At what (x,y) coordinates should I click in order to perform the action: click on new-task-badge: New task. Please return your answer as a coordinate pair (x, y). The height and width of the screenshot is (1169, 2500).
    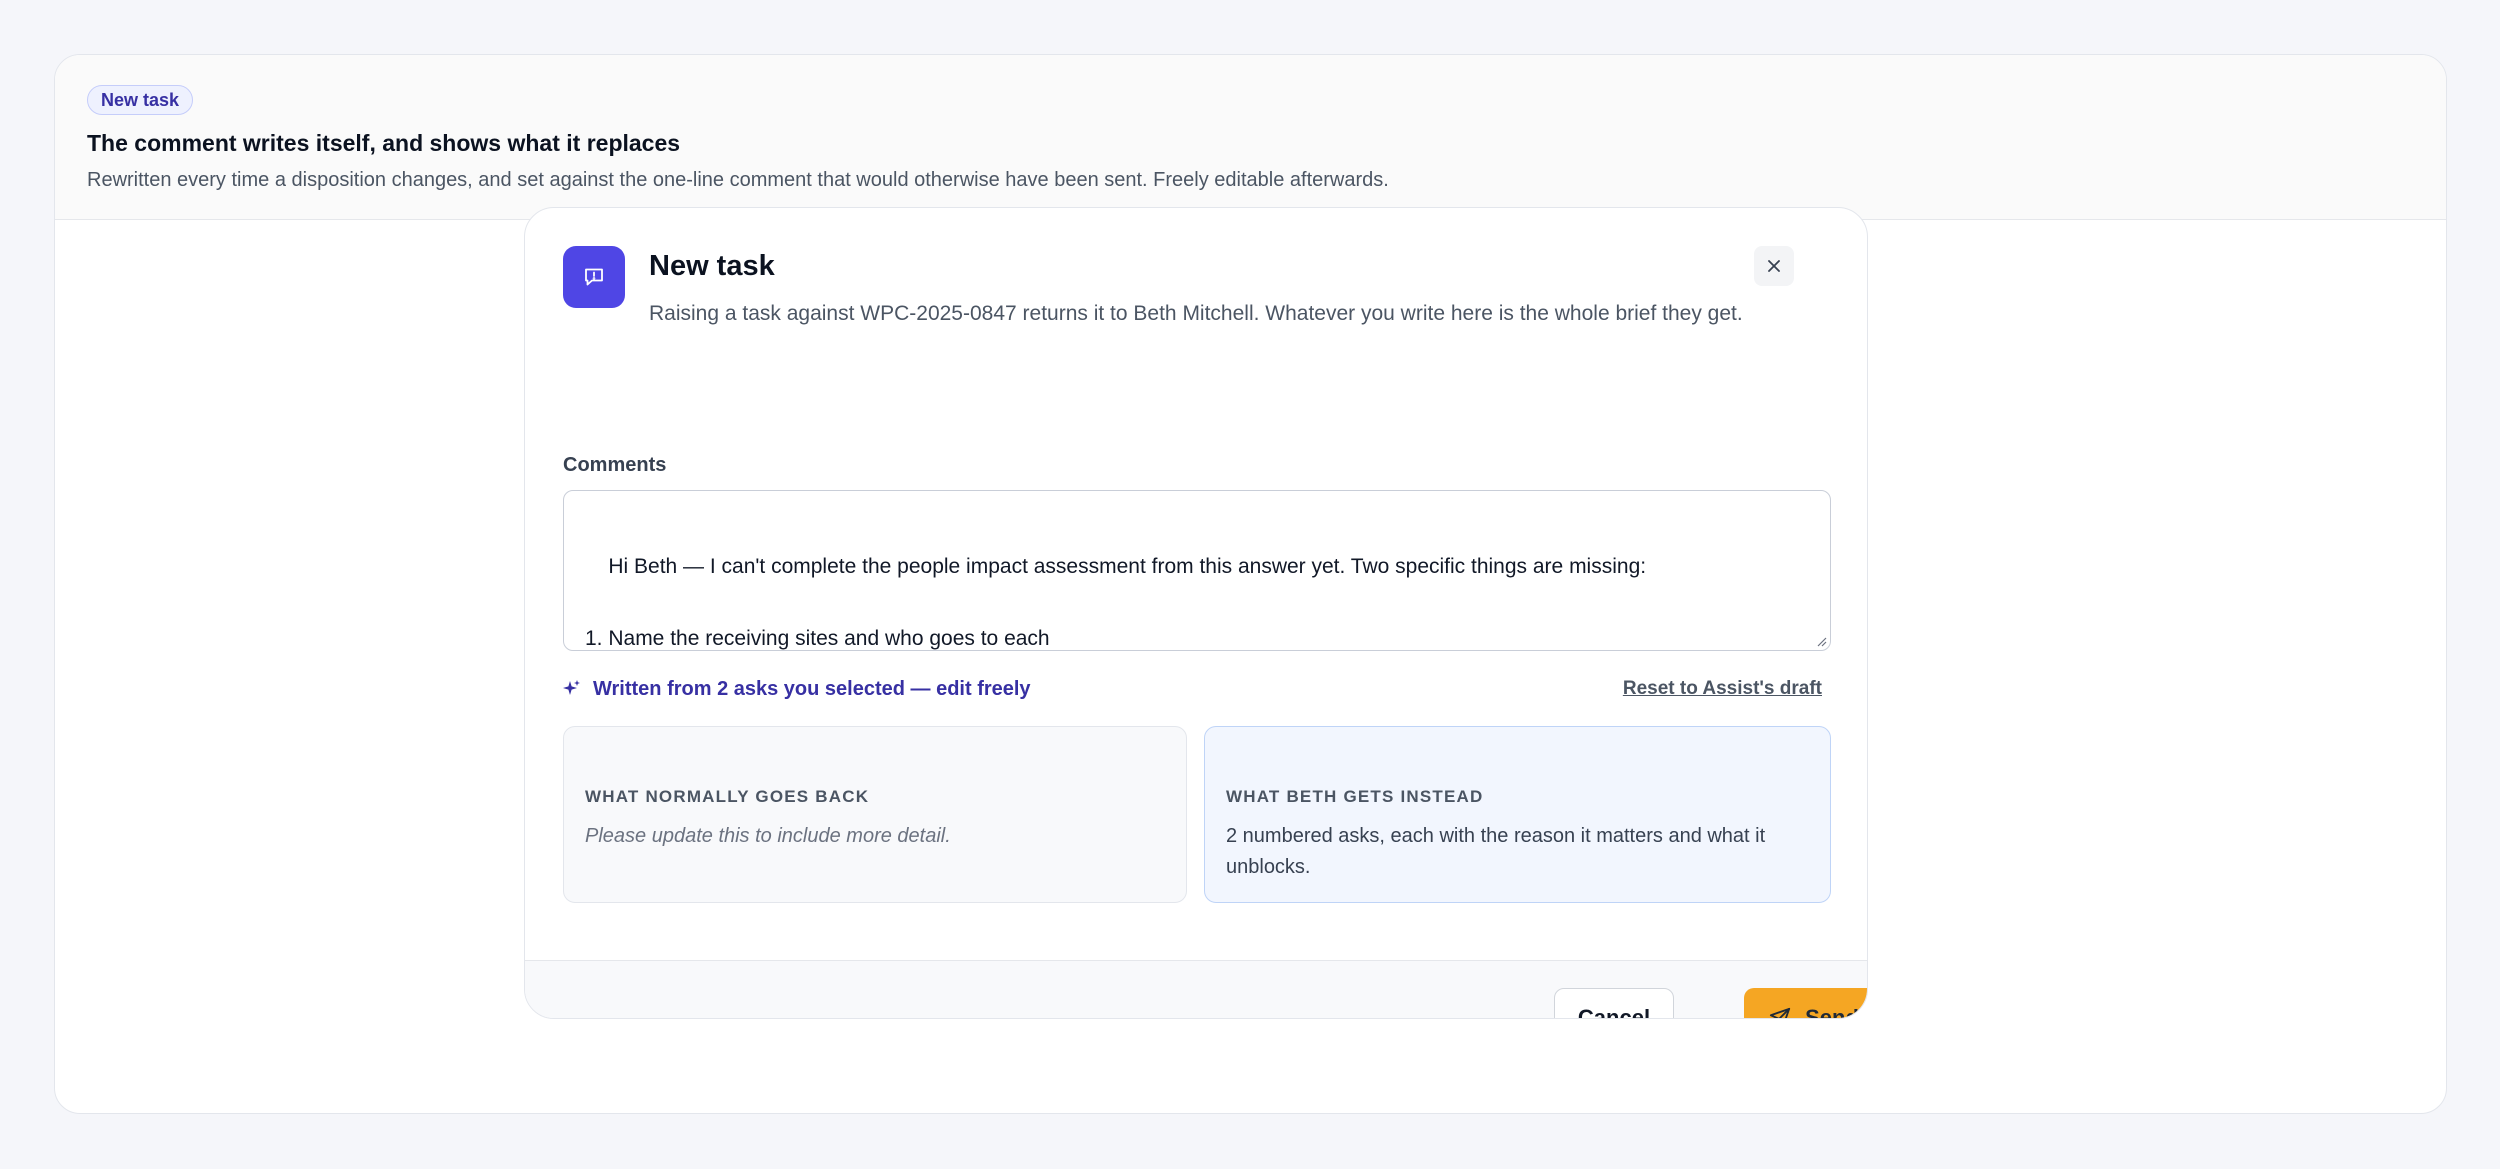
    Looking at the image, I should click on (140, 100).